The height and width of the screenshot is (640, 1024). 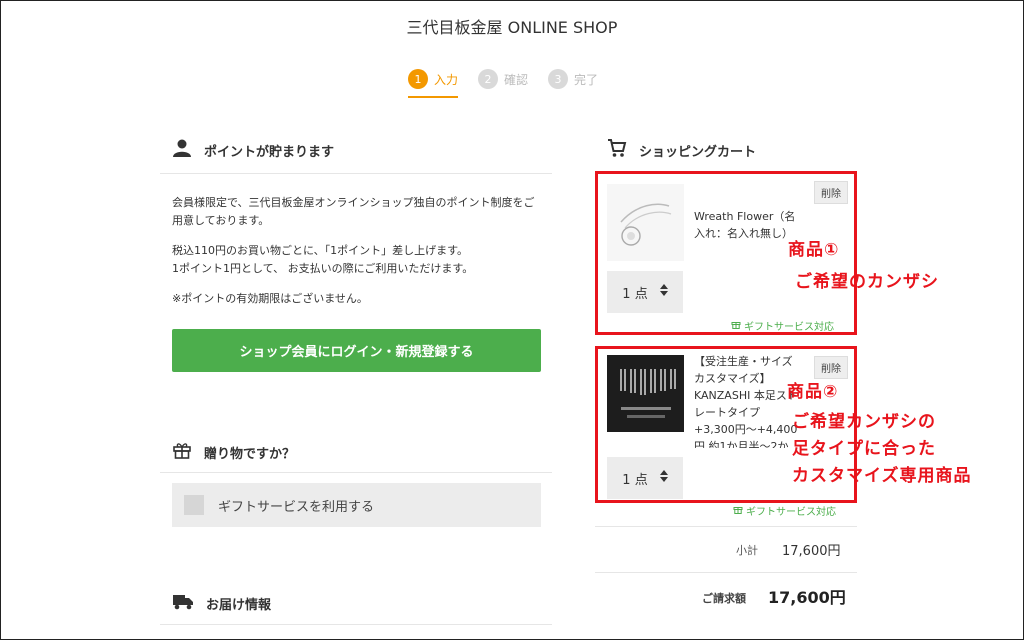 What do you see at coordinates (418, 79) in the screenshot?
I see `step-number: 1` at bounding box center [418, 79].